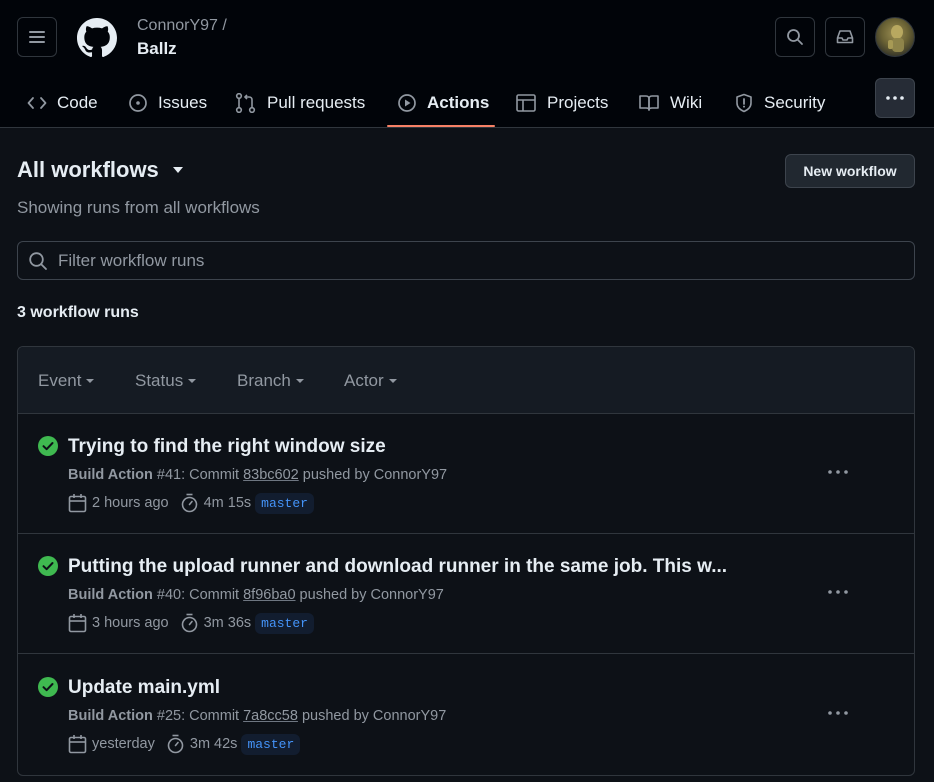 This screenshot has height=782, width=934. I want to click on tab-wiki: Wiki, so click(670, 103).